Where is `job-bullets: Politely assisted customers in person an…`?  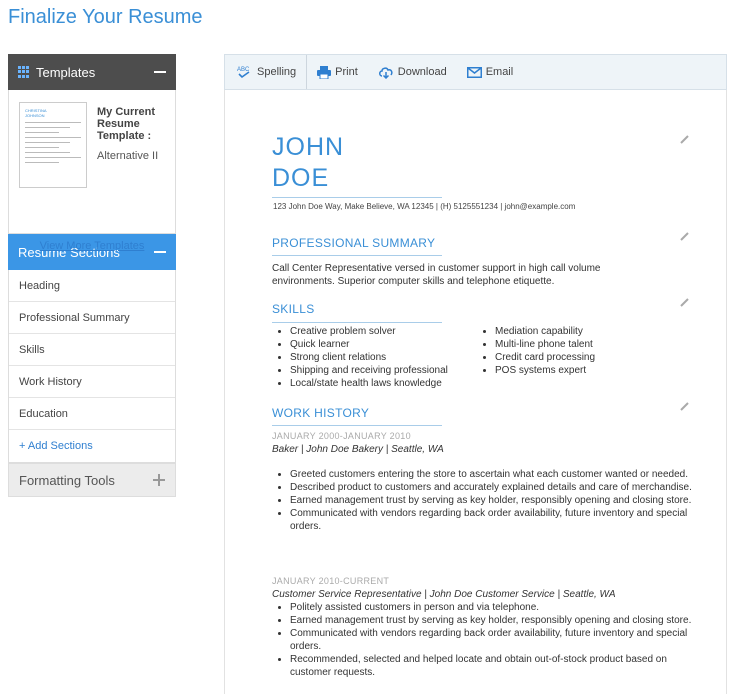 job-bullets: Politely assisted customers in person an… is located at coordinates (482, 640).